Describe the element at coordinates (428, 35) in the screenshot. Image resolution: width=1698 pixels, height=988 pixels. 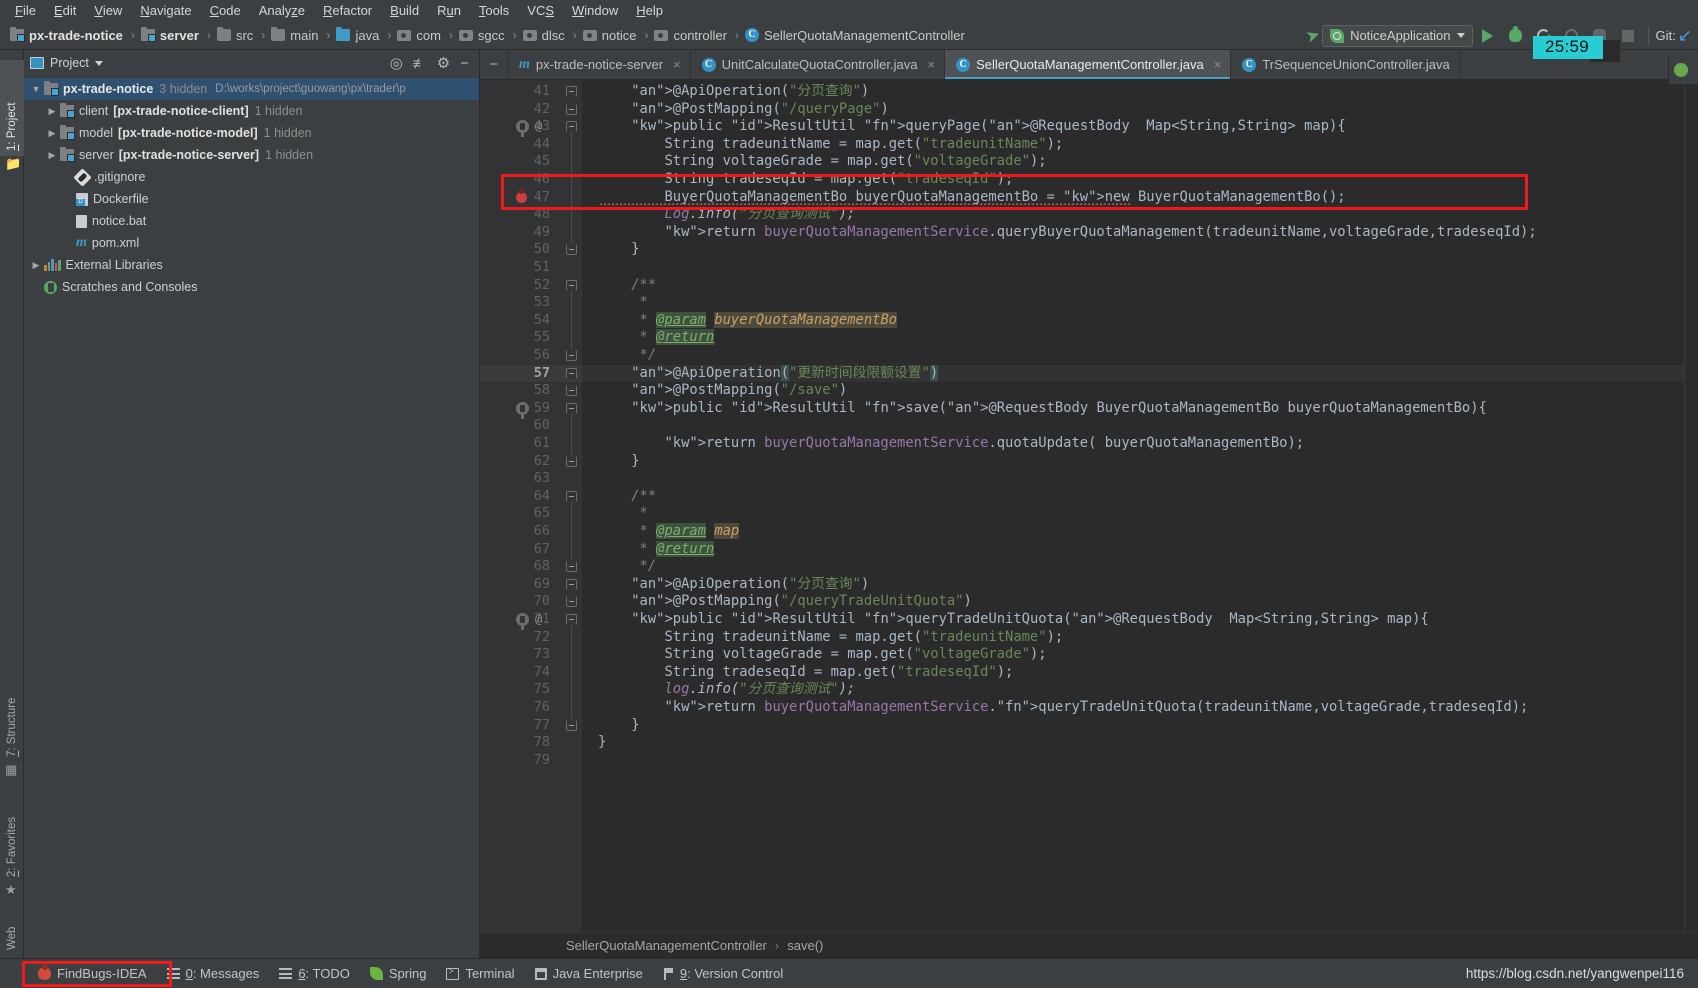
I see `breadcrumb-label: com` at that location.